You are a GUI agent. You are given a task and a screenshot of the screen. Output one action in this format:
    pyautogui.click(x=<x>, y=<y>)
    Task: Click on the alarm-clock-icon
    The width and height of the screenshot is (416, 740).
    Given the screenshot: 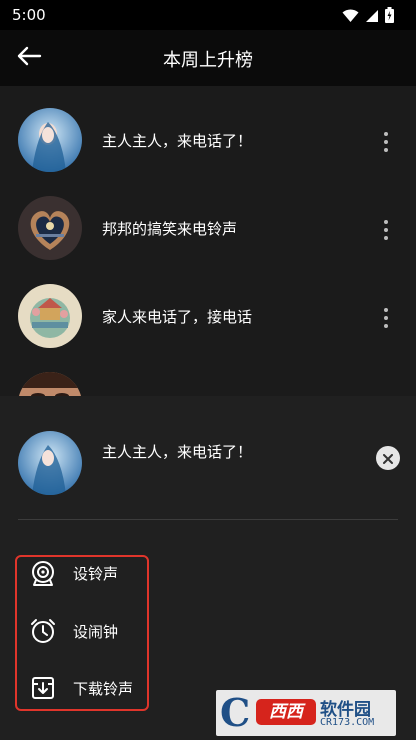 What is the action you would take?
    pyautogui.click(x=43, y=631)
    